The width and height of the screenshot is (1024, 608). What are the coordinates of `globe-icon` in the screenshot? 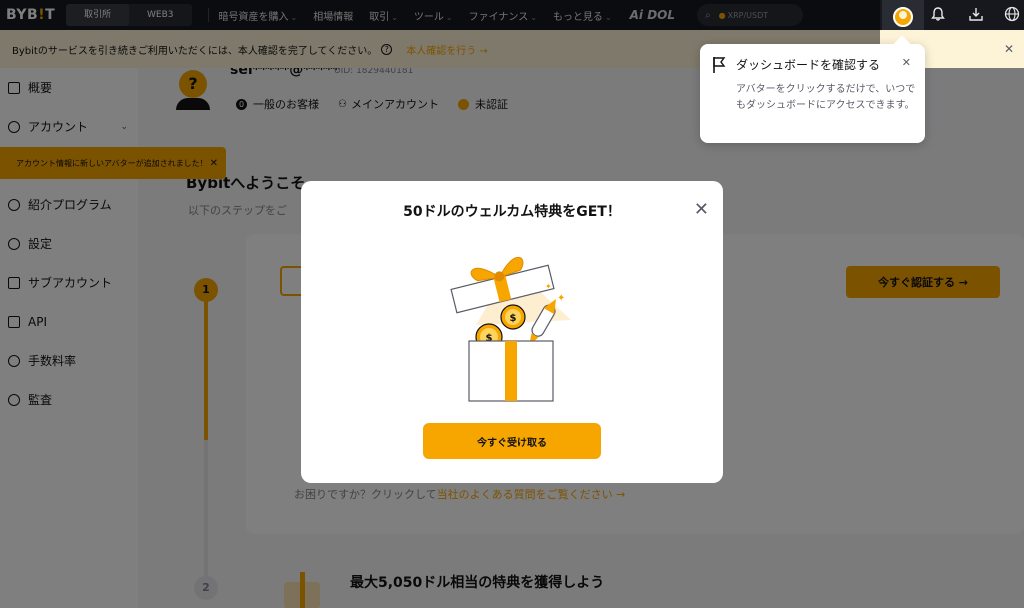 It's located at (1012, 14).